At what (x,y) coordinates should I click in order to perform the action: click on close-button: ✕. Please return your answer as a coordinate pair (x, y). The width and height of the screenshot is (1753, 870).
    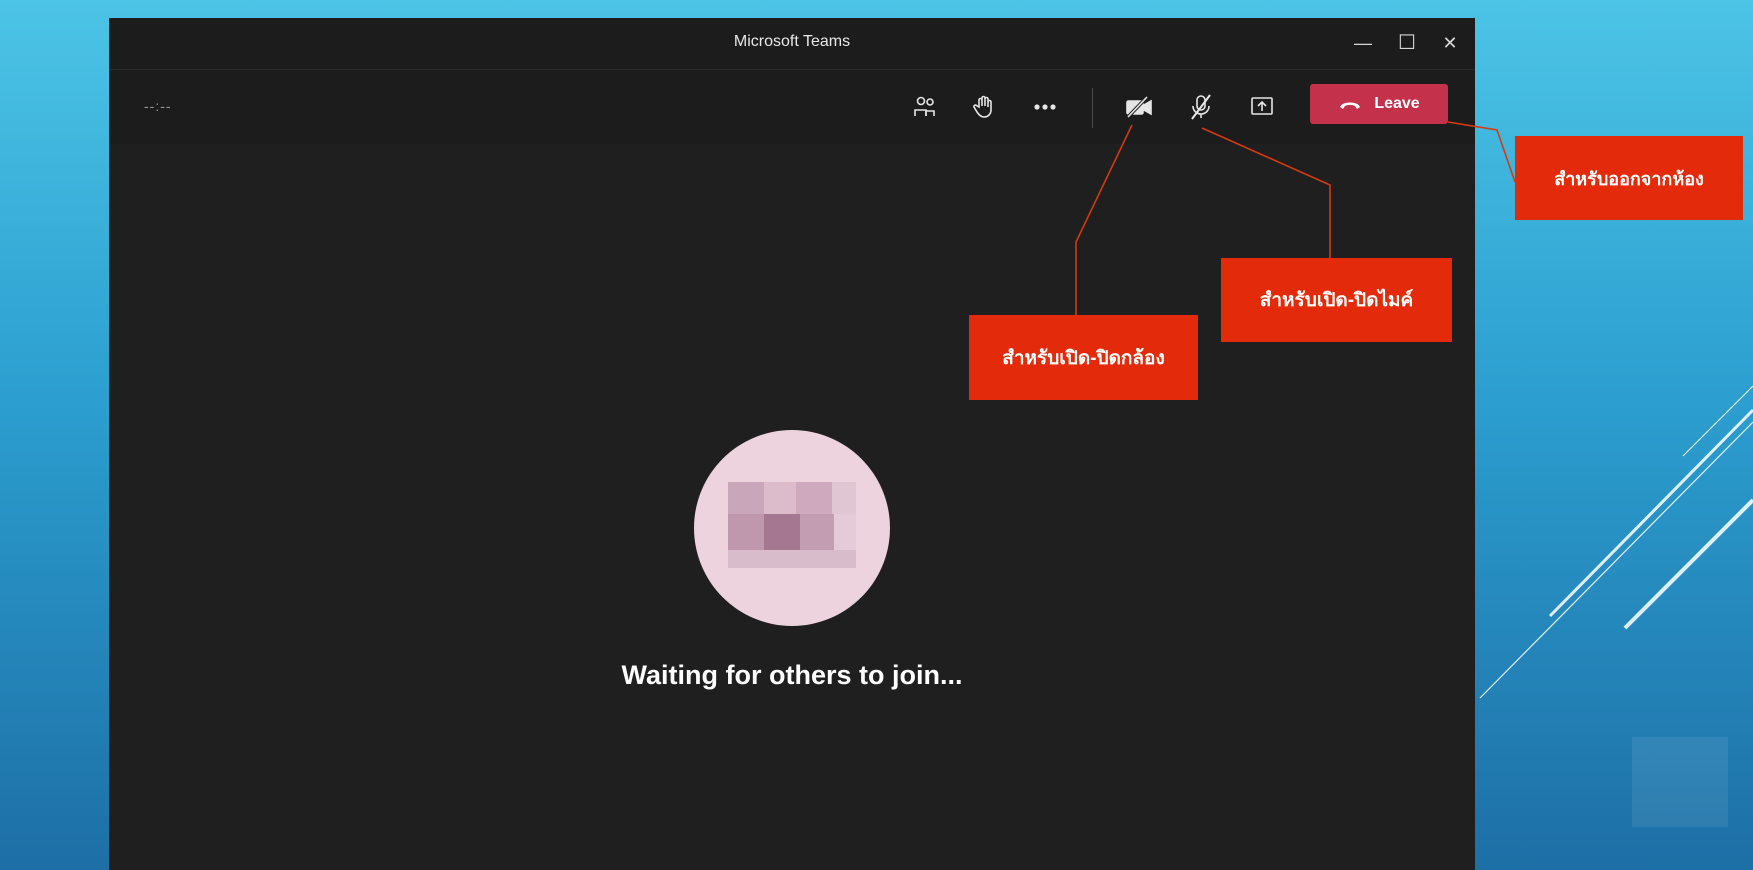
    Looking at the image, I should click on (1450, 43).